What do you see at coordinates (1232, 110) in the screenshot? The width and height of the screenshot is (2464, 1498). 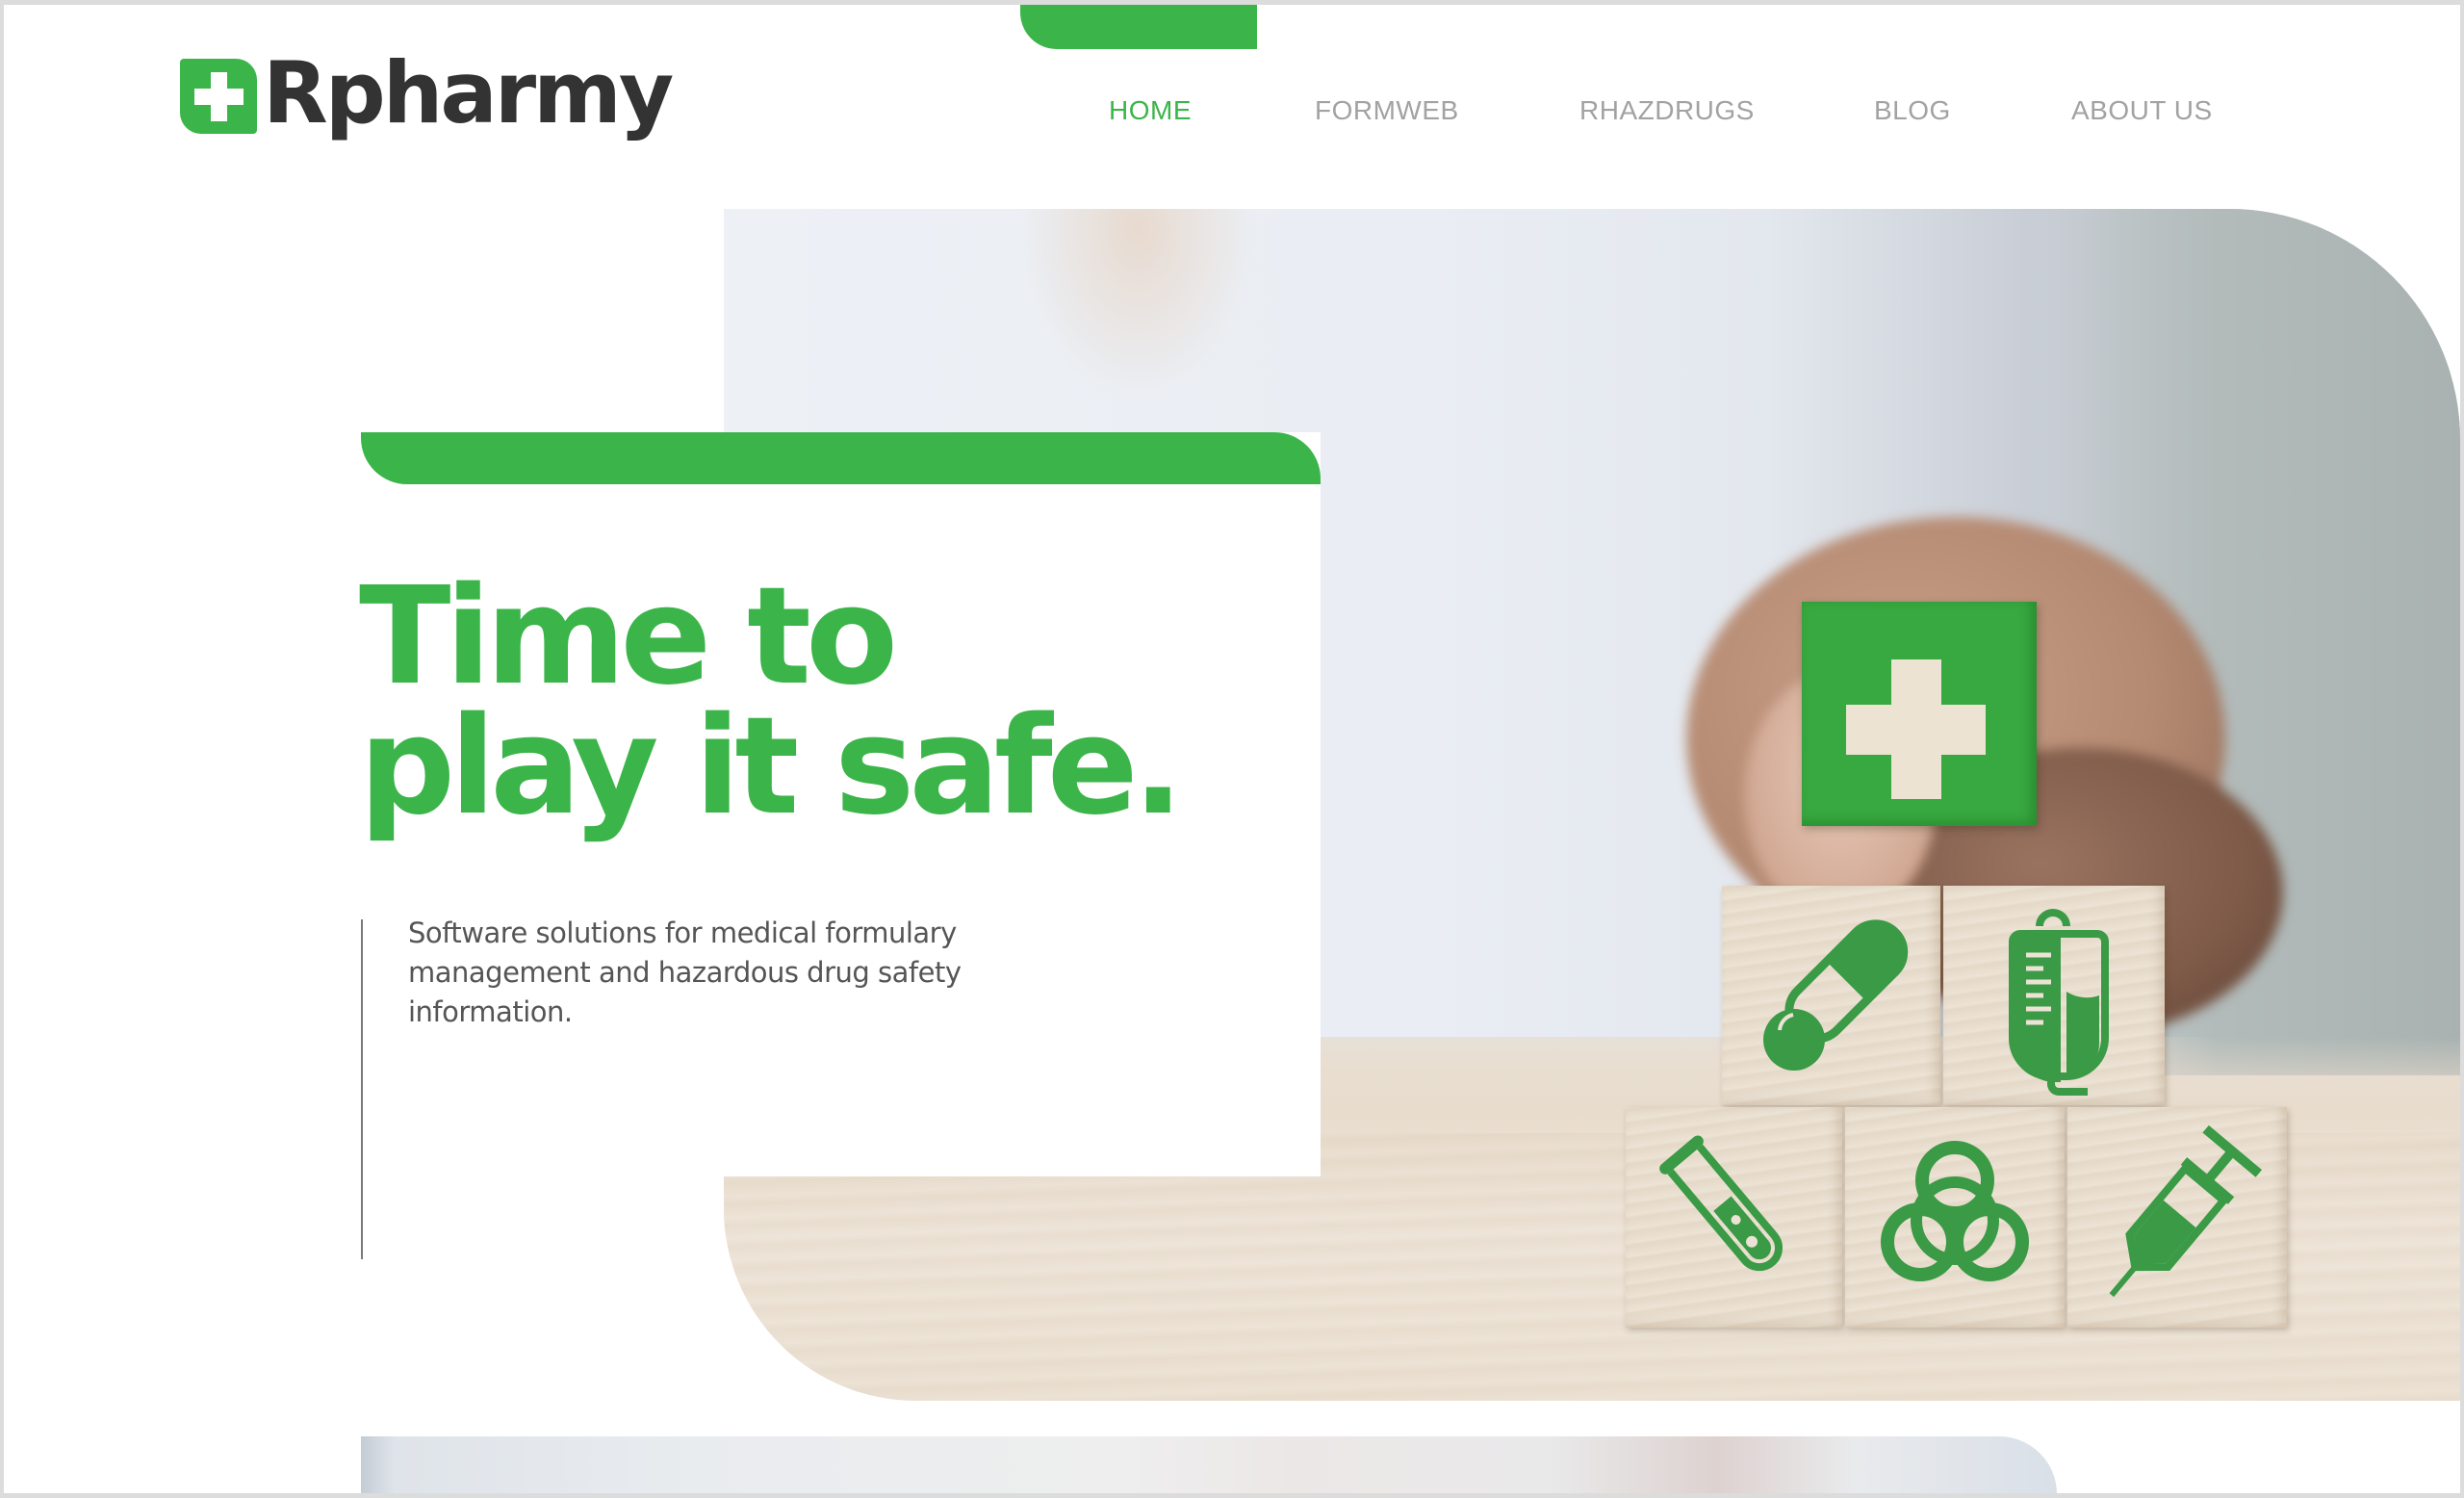 I see `main-nav: HOME FORMWEB RHAZDRUGS BLOG ABOUT US` at bounding box center [1232, 110].